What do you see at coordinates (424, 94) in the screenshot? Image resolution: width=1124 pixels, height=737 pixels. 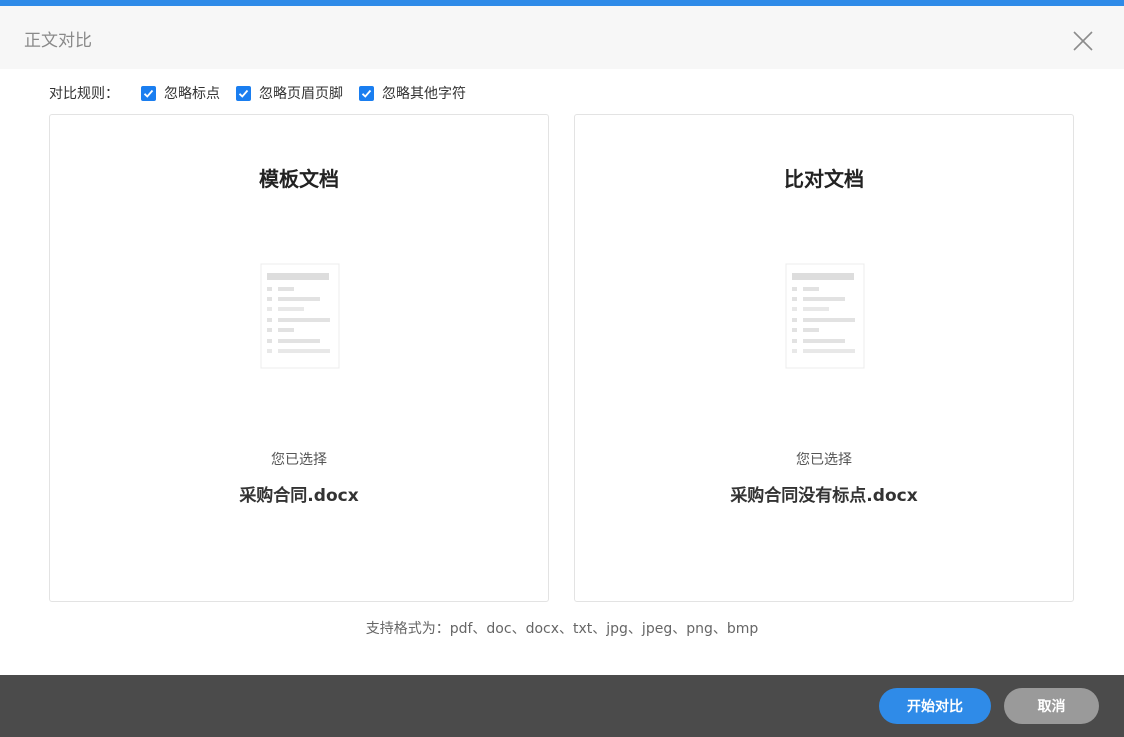 I see `ignore-other-chars-label: 忽略其他字符` at bounding box center [424, 94].